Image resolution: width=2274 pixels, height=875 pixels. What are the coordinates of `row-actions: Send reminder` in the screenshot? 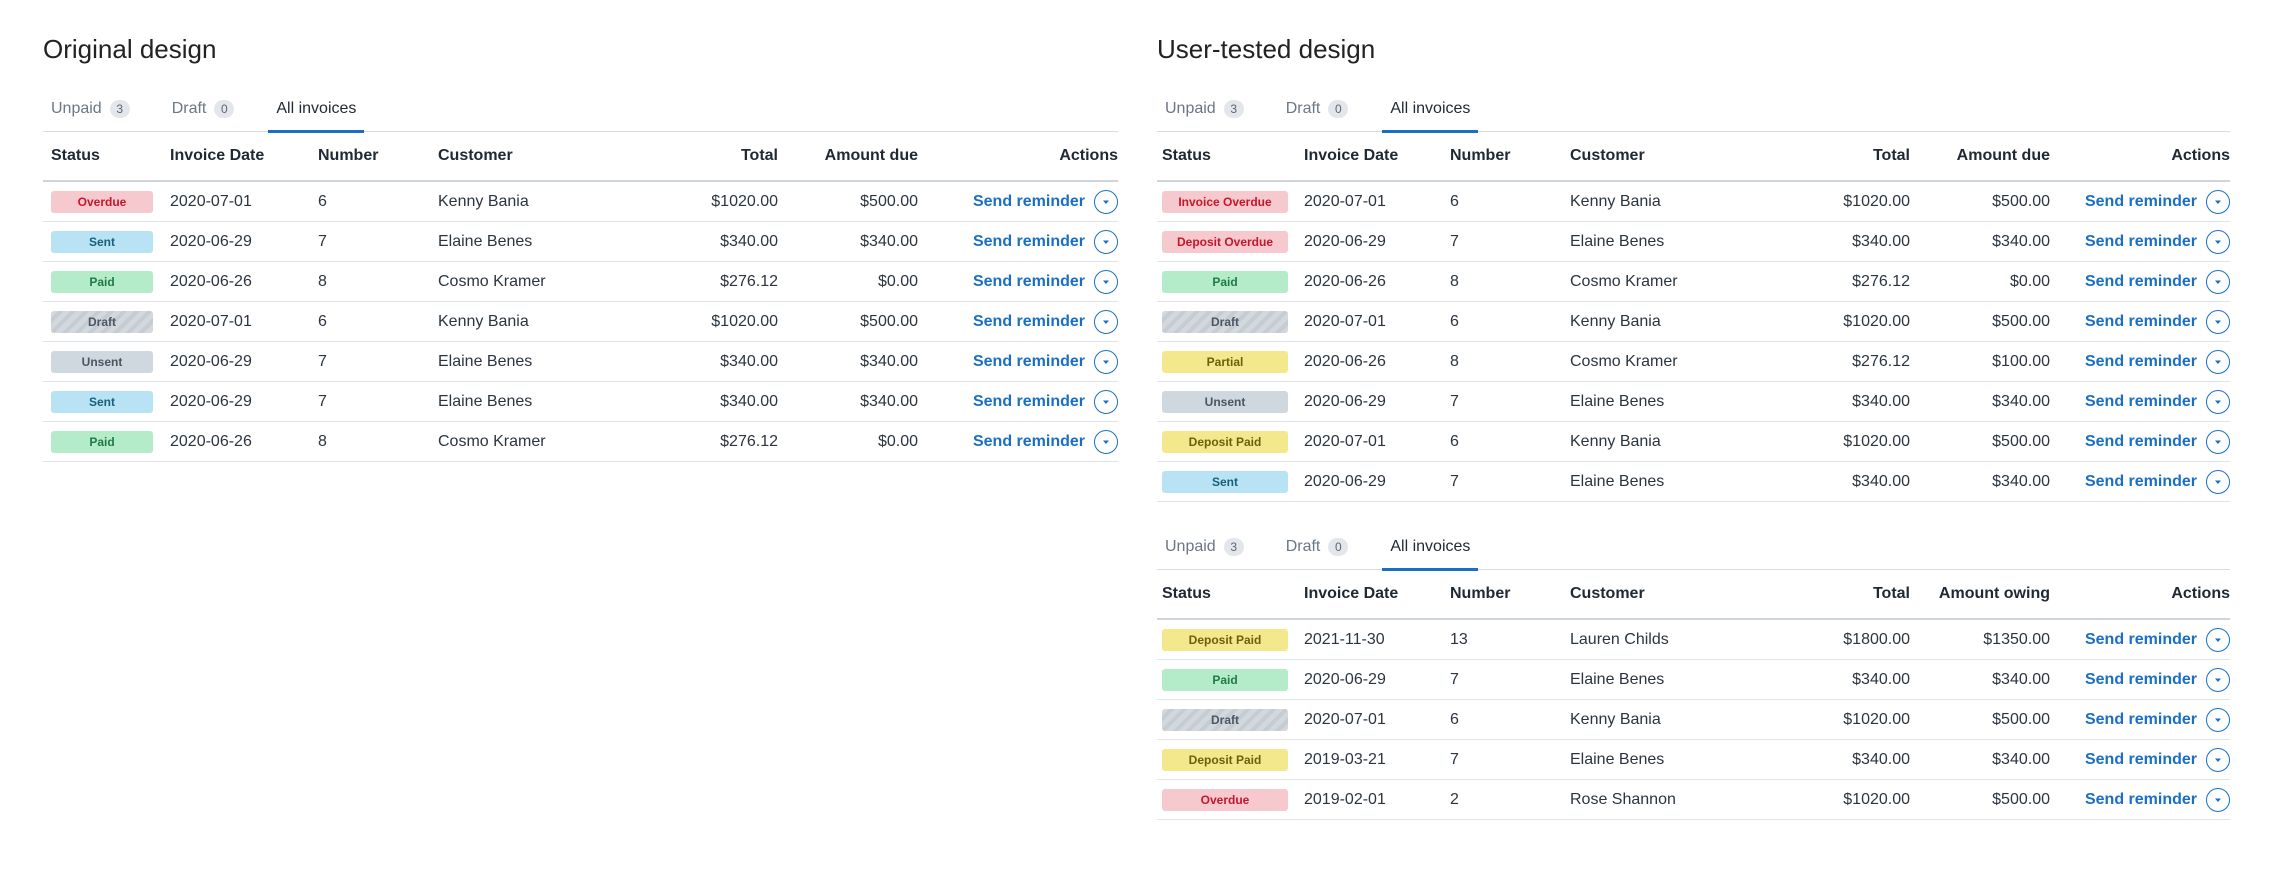 It's located at (2140, 799).